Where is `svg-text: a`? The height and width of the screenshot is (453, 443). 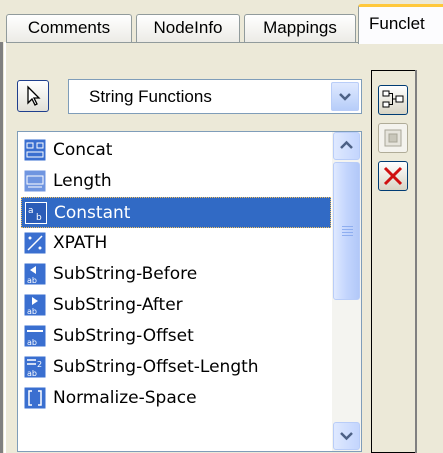
svg-text: a is located at coordinates (31, 211).